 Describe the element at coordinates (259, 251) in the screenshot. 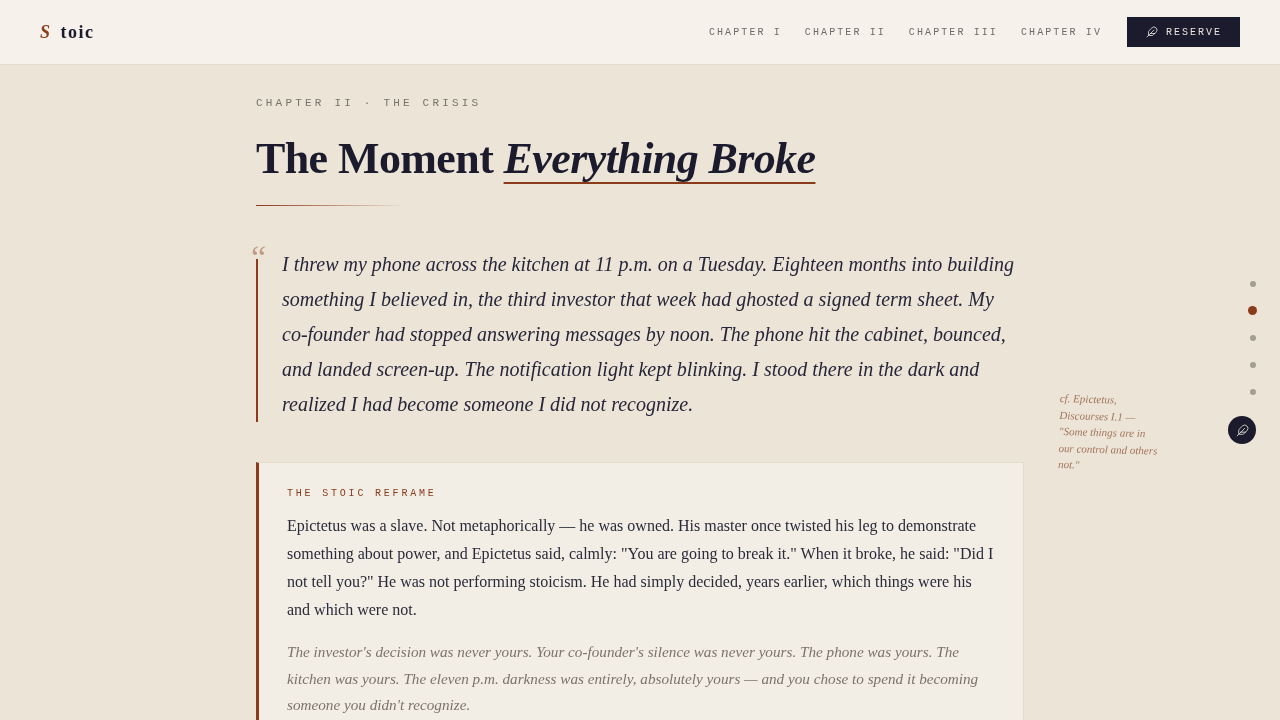

I see `quote-mark: “` at that location.